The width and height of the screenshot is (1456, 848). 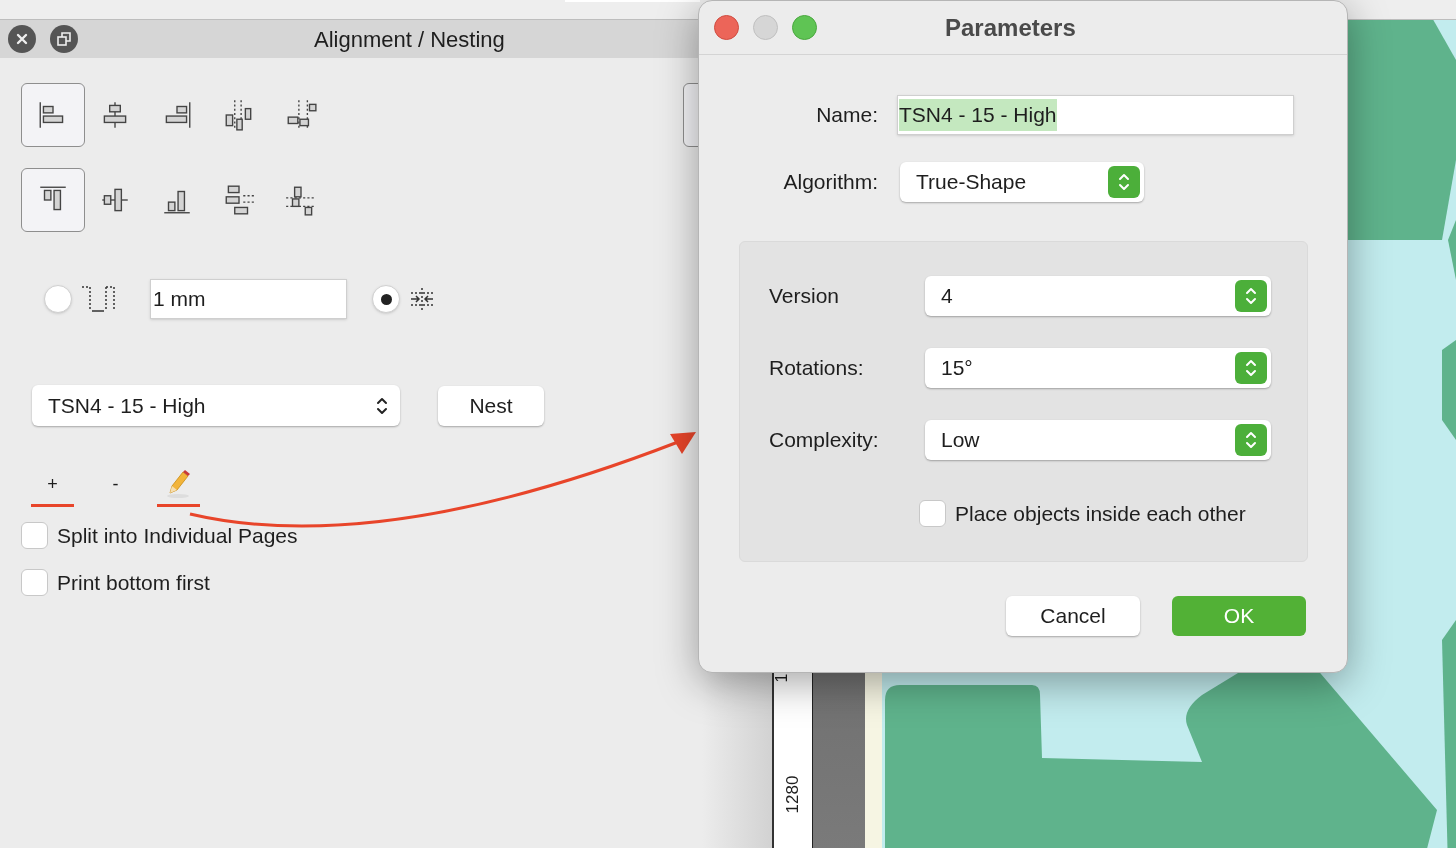 I want to click on setting-label: Version, so click(x=805, y=296).